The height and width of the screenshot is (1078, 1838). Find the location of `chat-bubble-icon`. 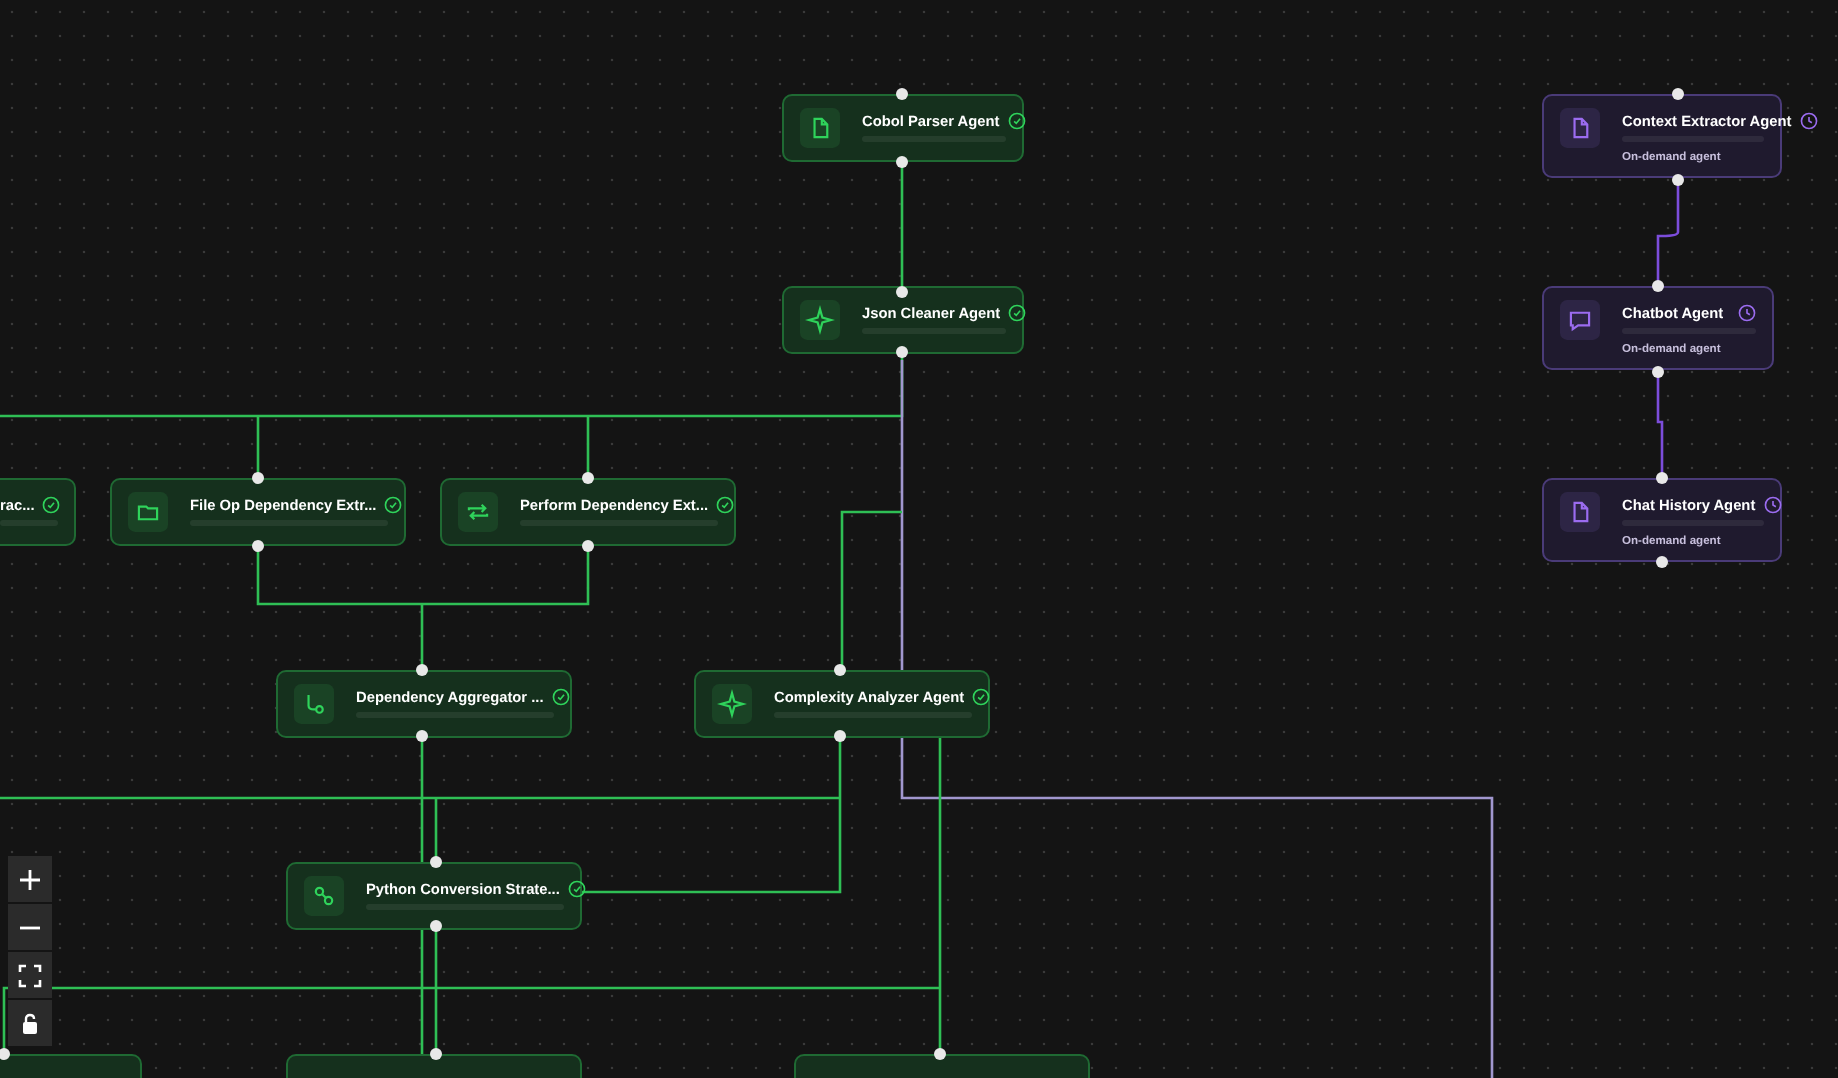

chat-bubble-icon is located at coordinates (1580, 320).